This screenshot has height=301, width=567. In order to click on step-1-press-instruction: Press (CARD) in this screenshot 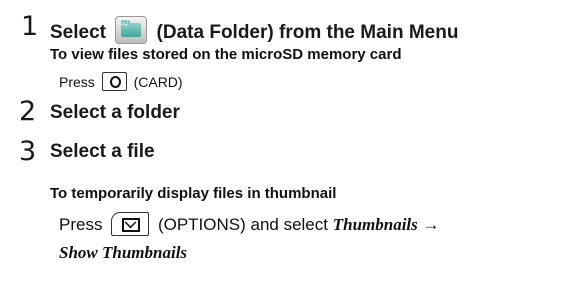, I will do `click(121, 81)`.